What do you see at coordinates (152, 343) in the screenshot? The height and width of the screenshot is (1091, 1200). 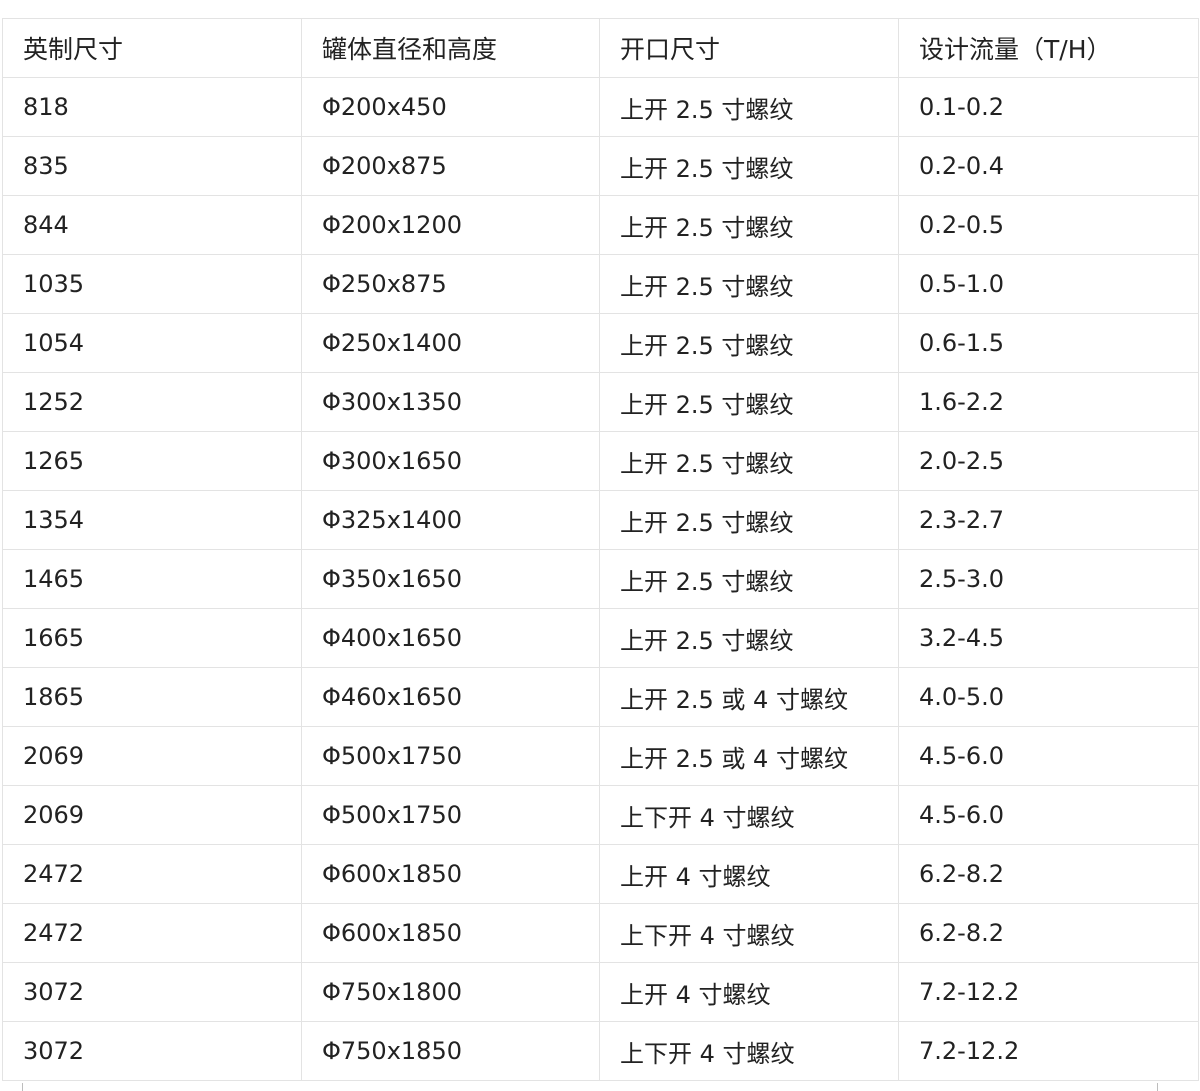 I see `cell-imperial-size: 1054` at bounding box center [152, 343].